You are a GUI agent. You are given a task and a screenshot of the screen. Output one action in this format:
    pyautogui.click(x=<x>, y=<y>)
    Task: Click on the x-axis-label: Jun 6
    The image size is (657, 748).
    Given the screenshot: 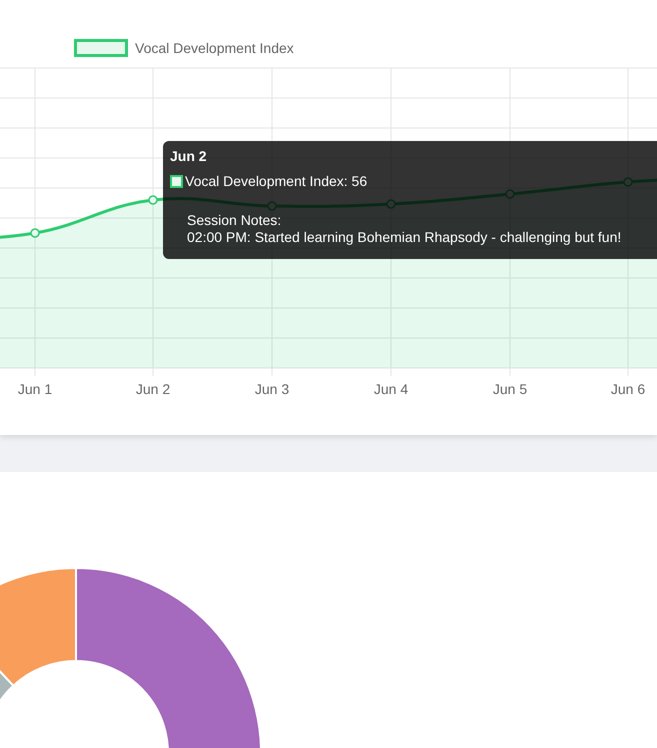 What is the action you would take?
    pyautogui.click(x=628, y=389)
    